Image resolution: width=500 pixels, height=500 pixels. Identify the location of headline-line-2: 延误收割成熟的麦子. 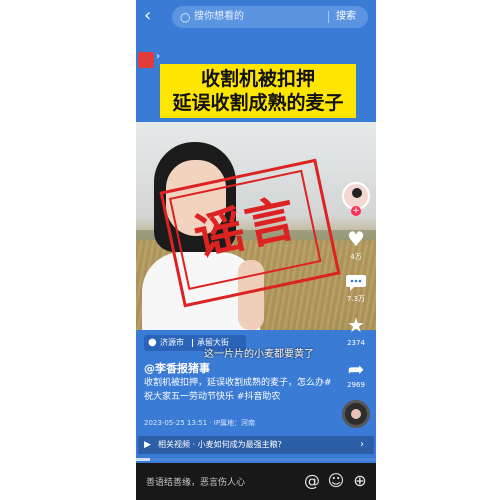
(258, 103).